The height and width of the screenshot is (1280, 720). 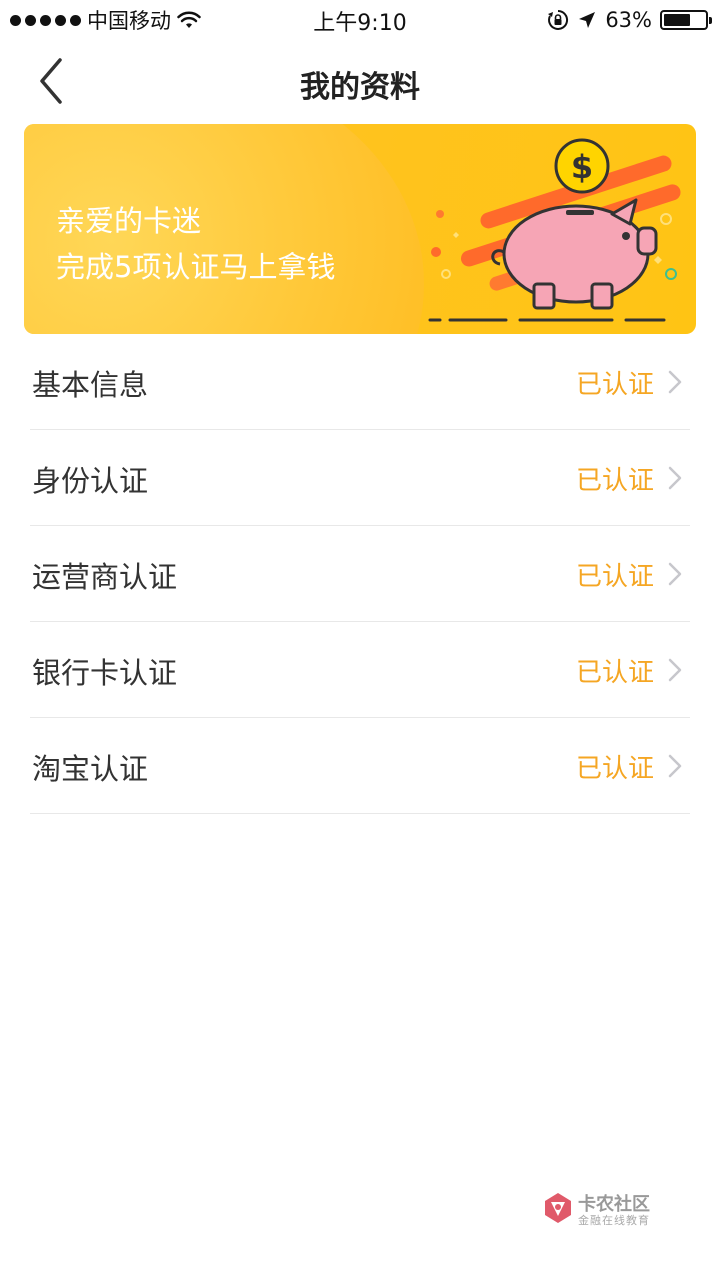 I want to click on list-item-taobao: 淘宝认证 已认证, so click(x=360, y=766).